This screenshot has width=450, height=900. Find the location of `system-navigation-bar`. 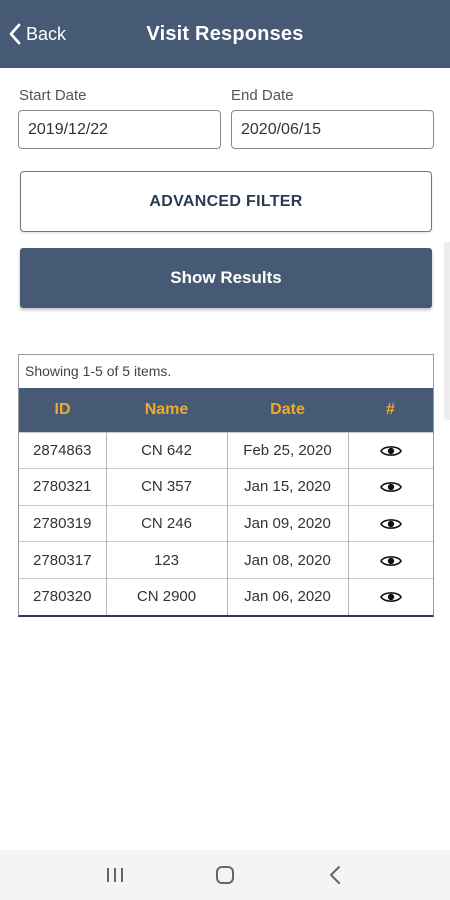

system-navigation-bar is located at coordinates (225, 875).